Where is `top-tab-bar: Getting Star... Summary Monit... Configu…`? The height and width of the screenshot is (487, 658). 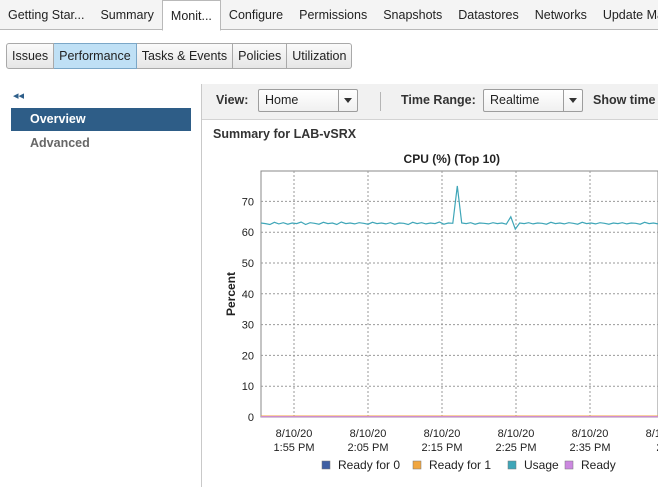 top-tab-bar: Getting Star... Summary Monit... Configu… is located at coordinates (329, 15).